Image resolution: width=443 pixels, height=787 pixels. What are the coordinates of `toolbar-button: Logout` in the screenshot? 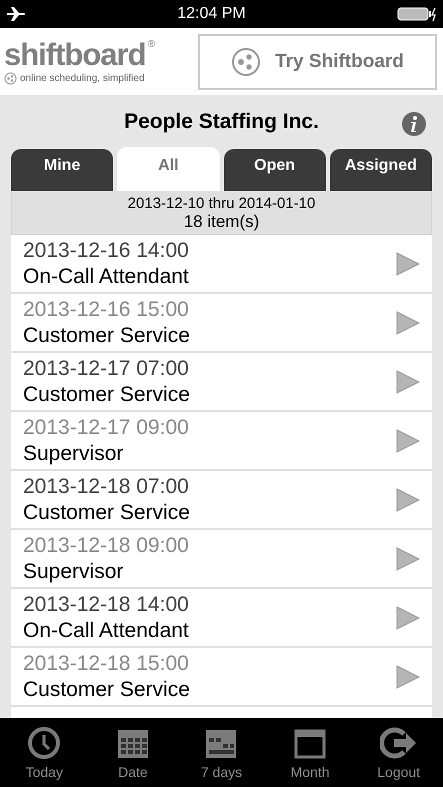 It's located at (398, 753).